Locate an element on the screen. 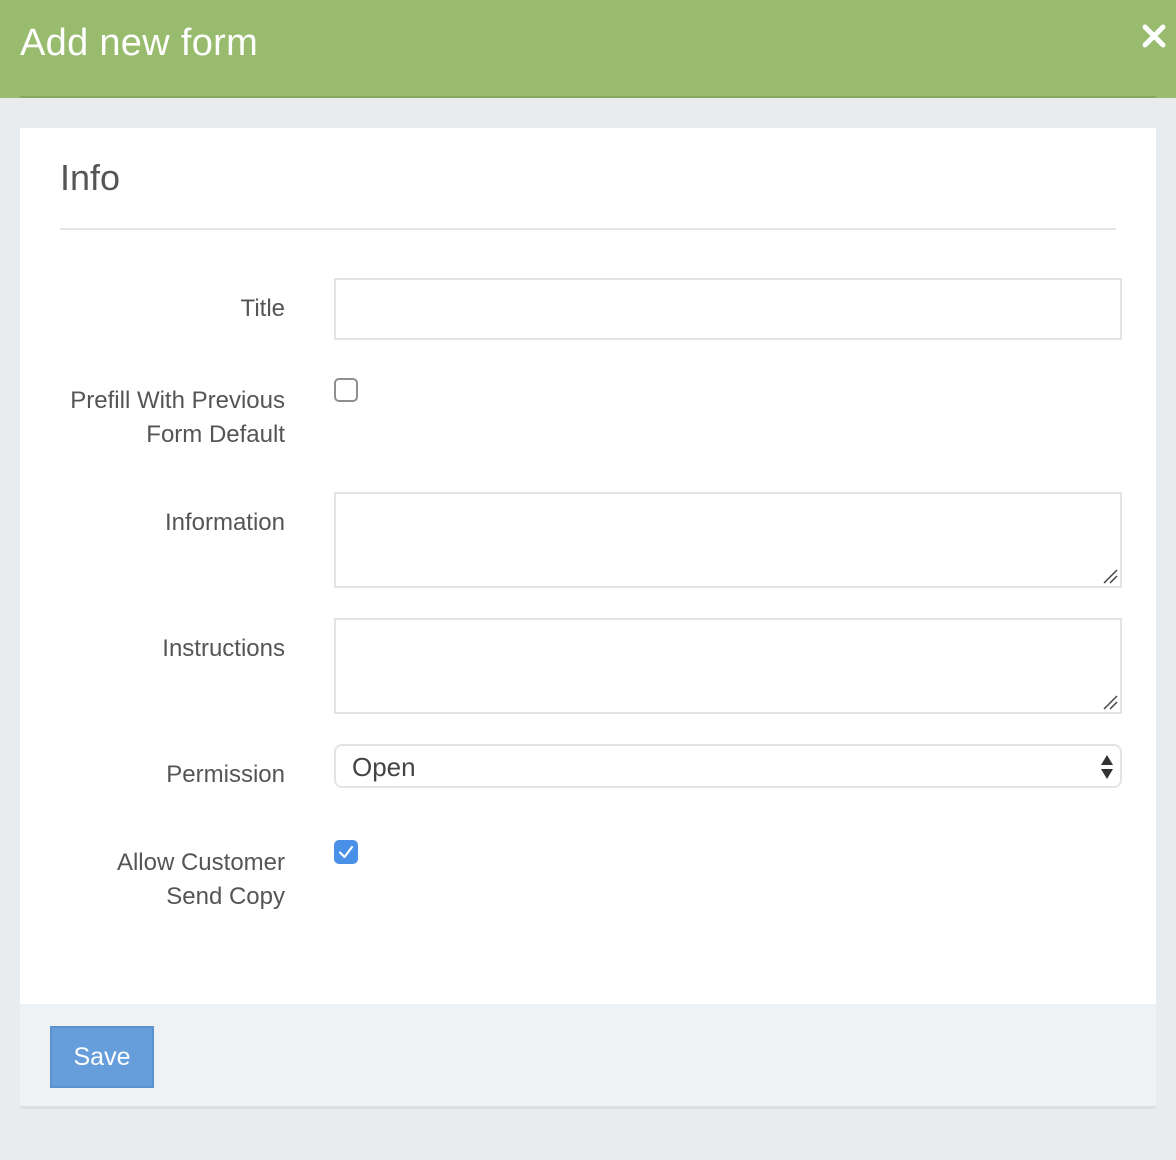  allow-send-copy-label: Allow Customer Send Copy is located at coordinates (201, 880).